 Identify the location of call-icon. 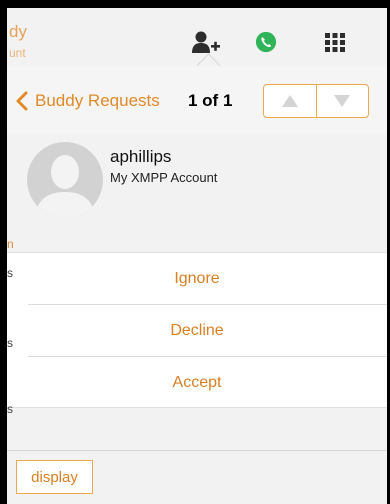
(266, 42).